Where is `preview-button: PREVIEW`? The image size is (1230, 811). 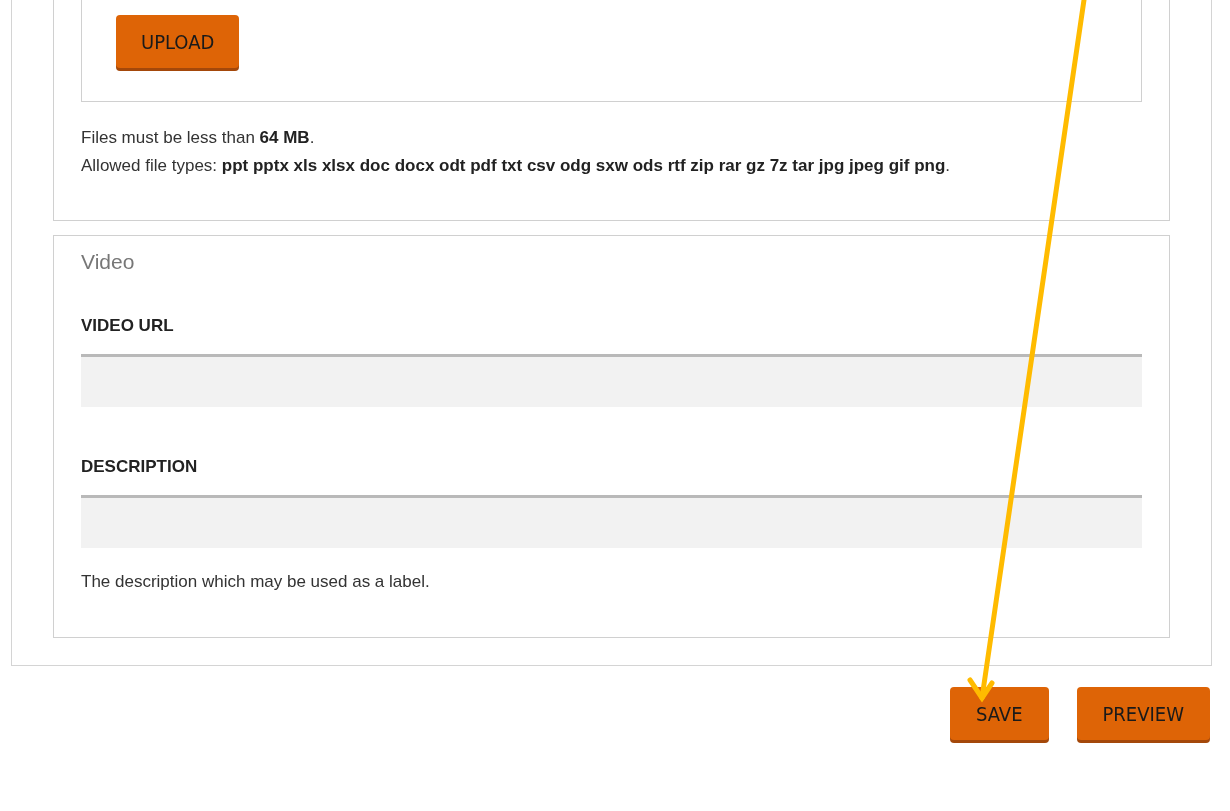
preview-button: PREVIEW is located at coordinates (1143, 713).